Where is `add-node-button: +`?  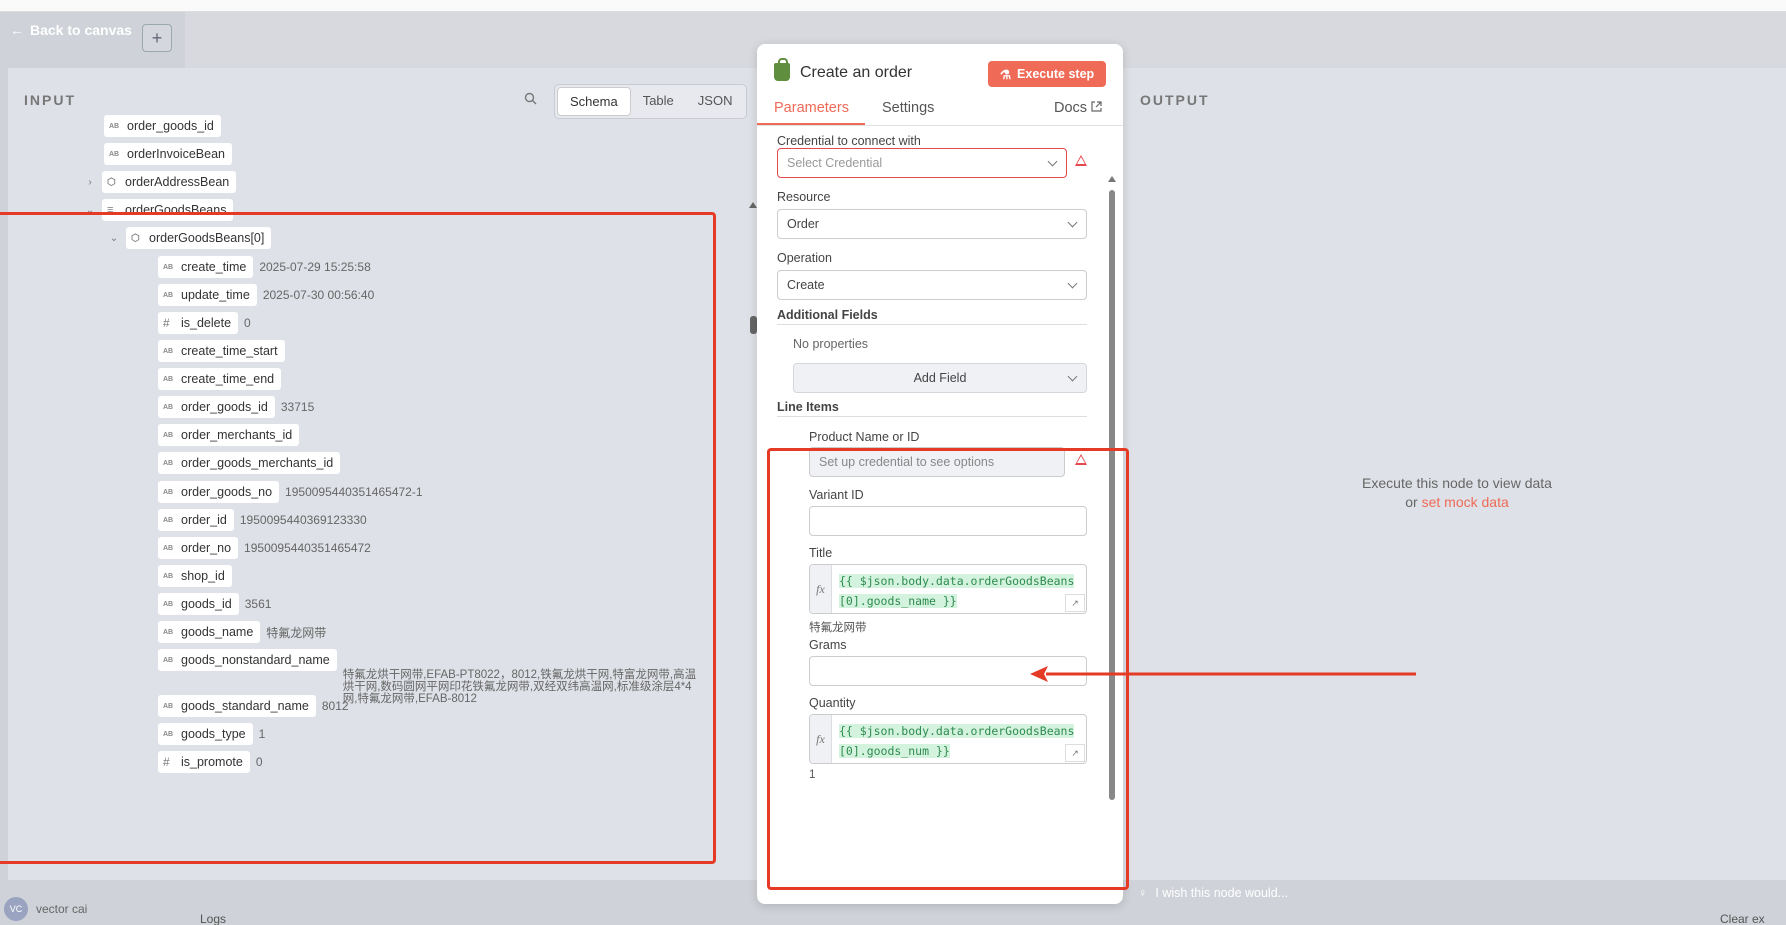 add-node-button: + is located at coordinates (157, 38).